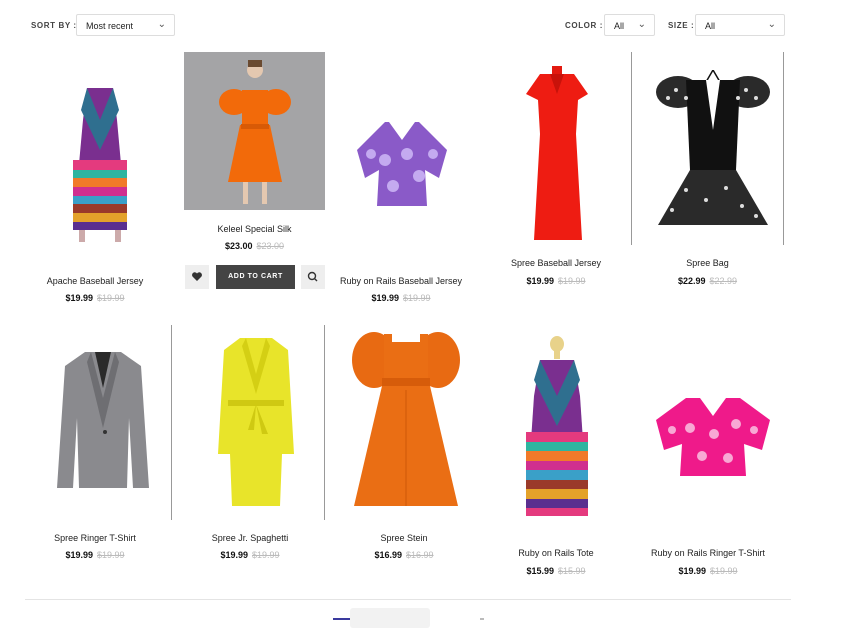  Describe the element at coordinates (390, 618) in the screenshot. I see `pagination-control` at that location.